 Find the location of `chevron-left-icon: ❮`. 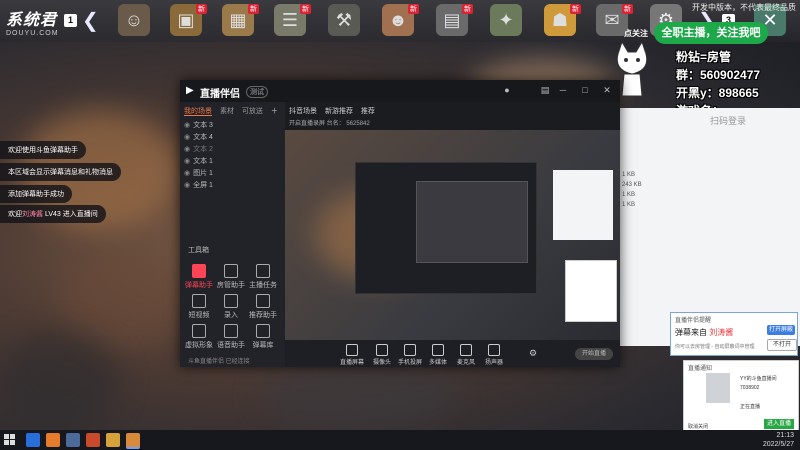

chevron-left-icon: ❮ is located at coordinates (90, 20).